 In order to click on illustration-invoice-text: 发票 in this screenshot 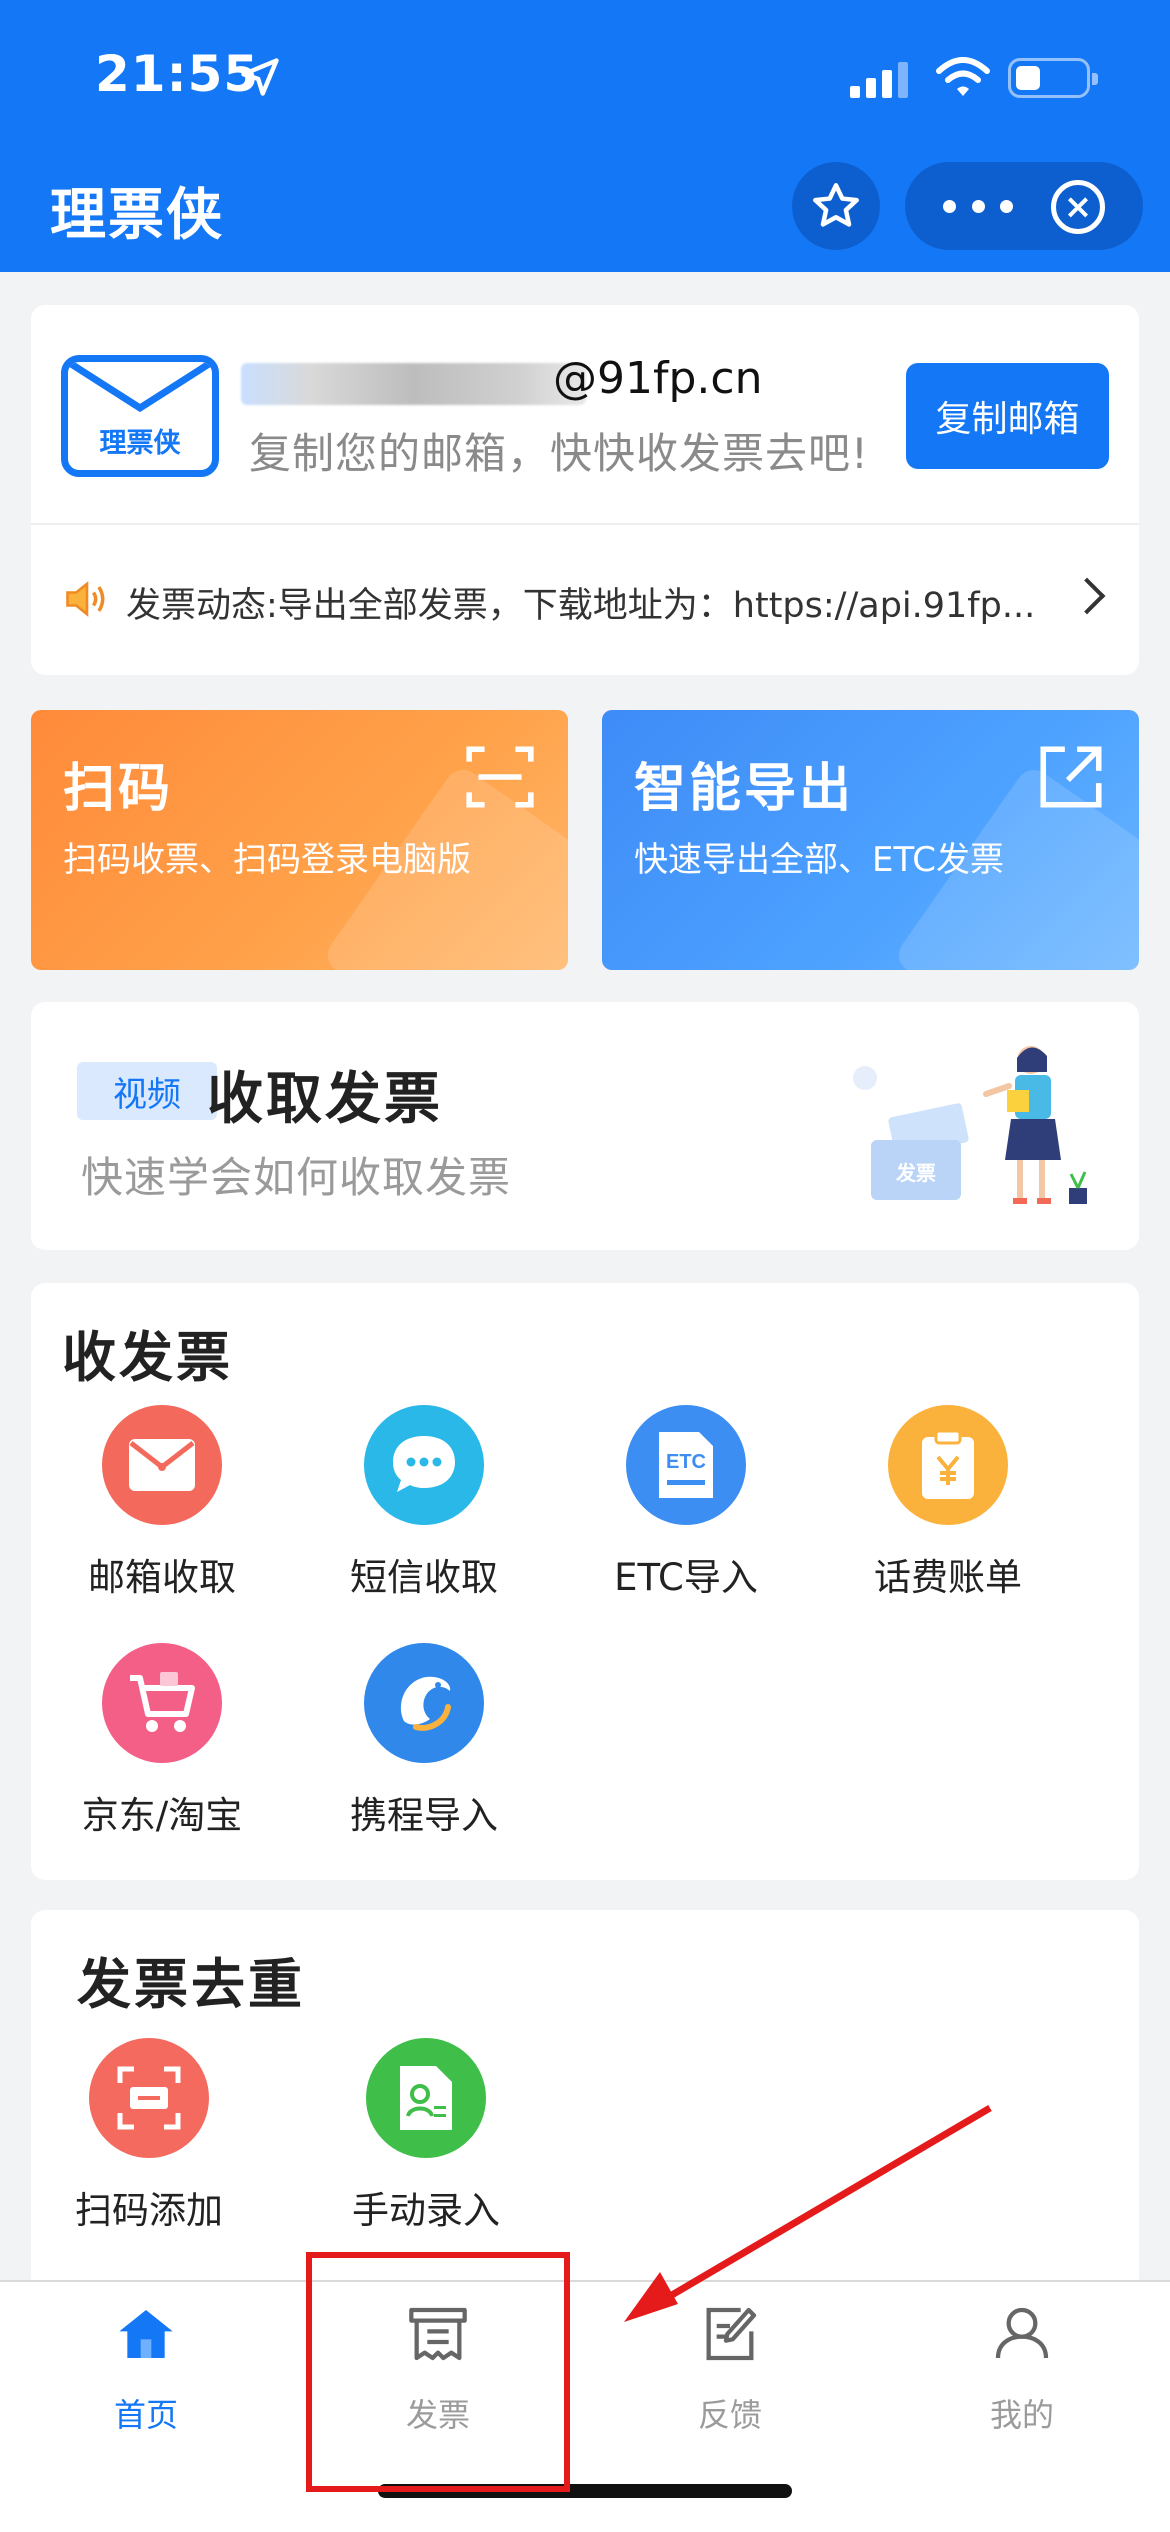, I will do `click(915, 1173)`.